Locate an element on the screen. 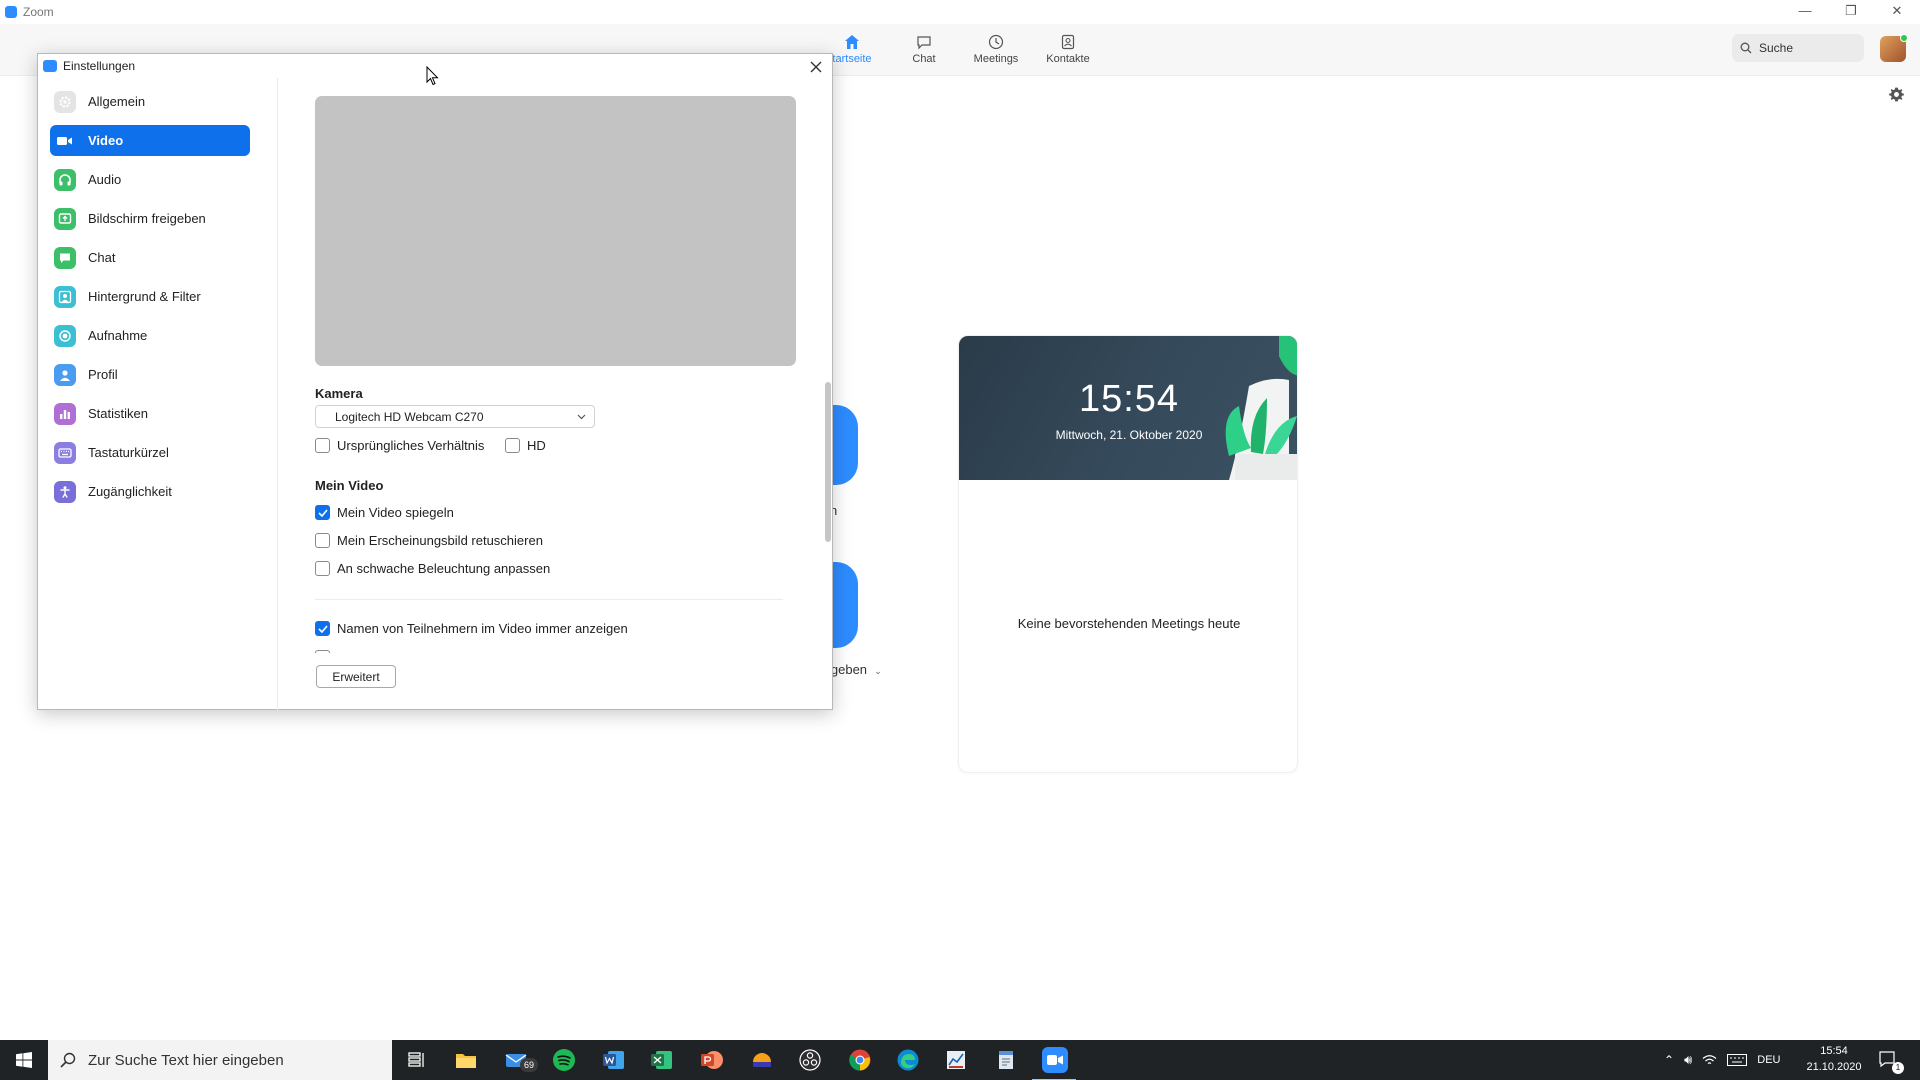 Image resolution: width=1920 pixels, height=1080 pixels. spotify-icon is located at coordinates (564, 1060).